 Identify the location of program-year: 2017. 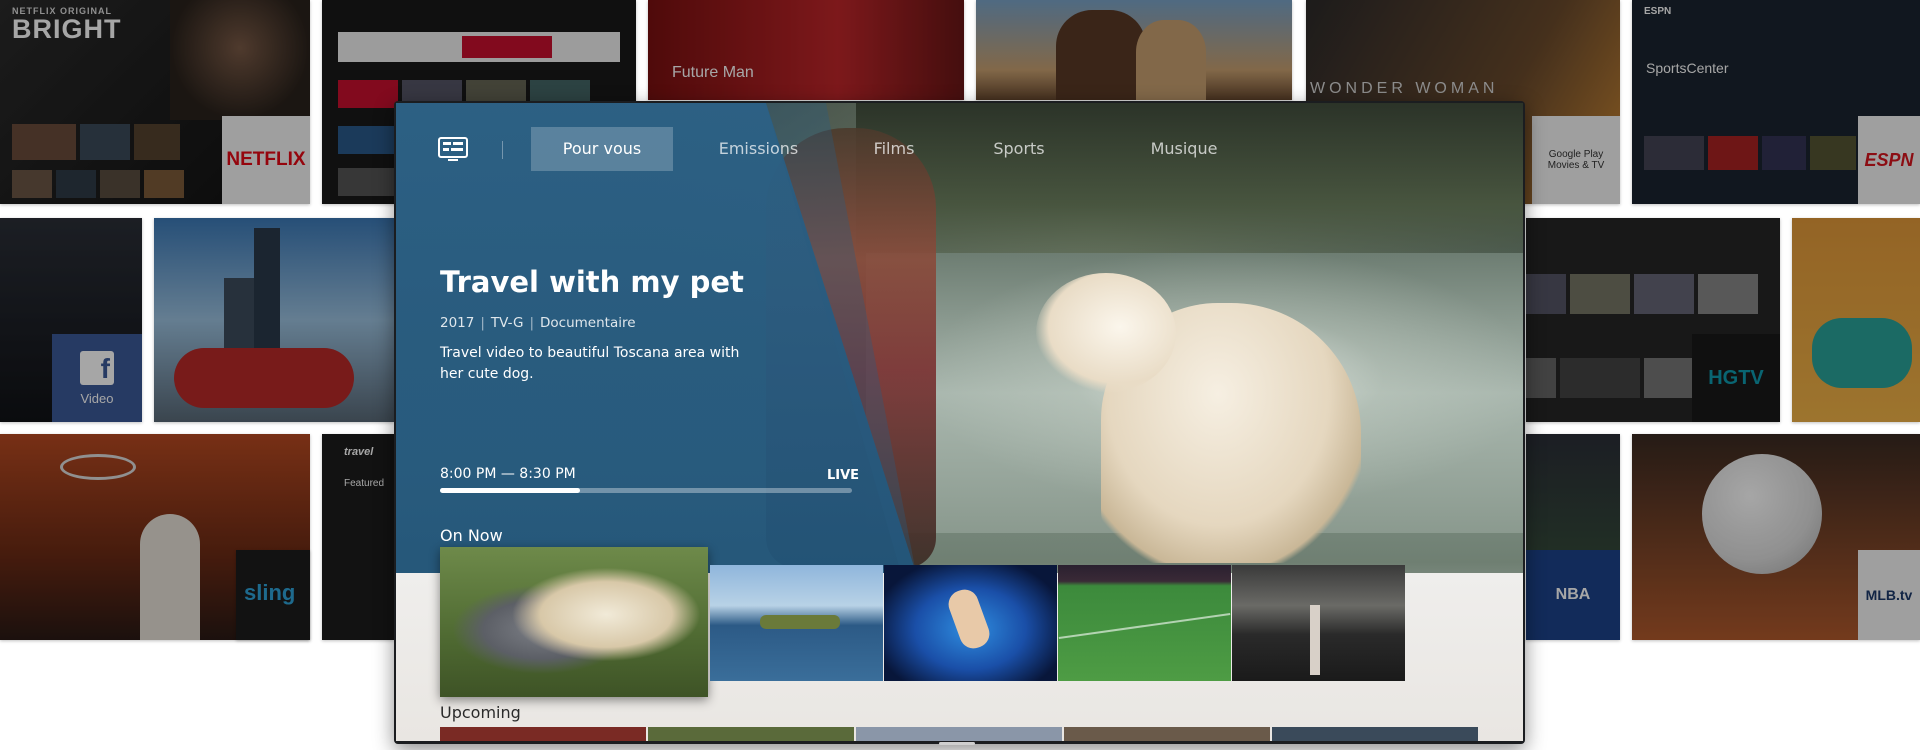
(457, 323).